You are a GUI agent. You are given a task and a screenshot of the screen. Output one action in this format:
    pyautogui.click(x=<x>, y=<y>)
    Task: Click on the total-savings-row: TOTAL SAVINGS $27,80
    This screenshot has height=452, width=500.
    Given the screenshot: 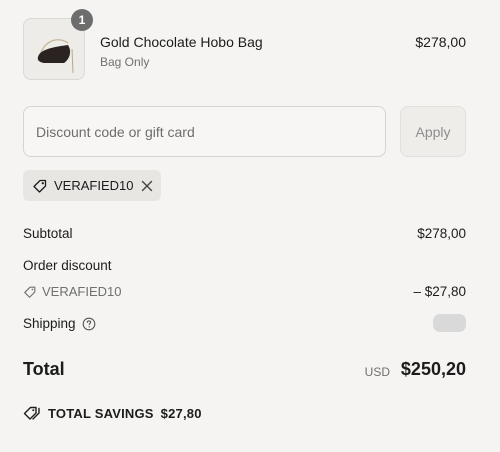 What is the action you would take?
    pyautogui.click(x=112, y=413)
    